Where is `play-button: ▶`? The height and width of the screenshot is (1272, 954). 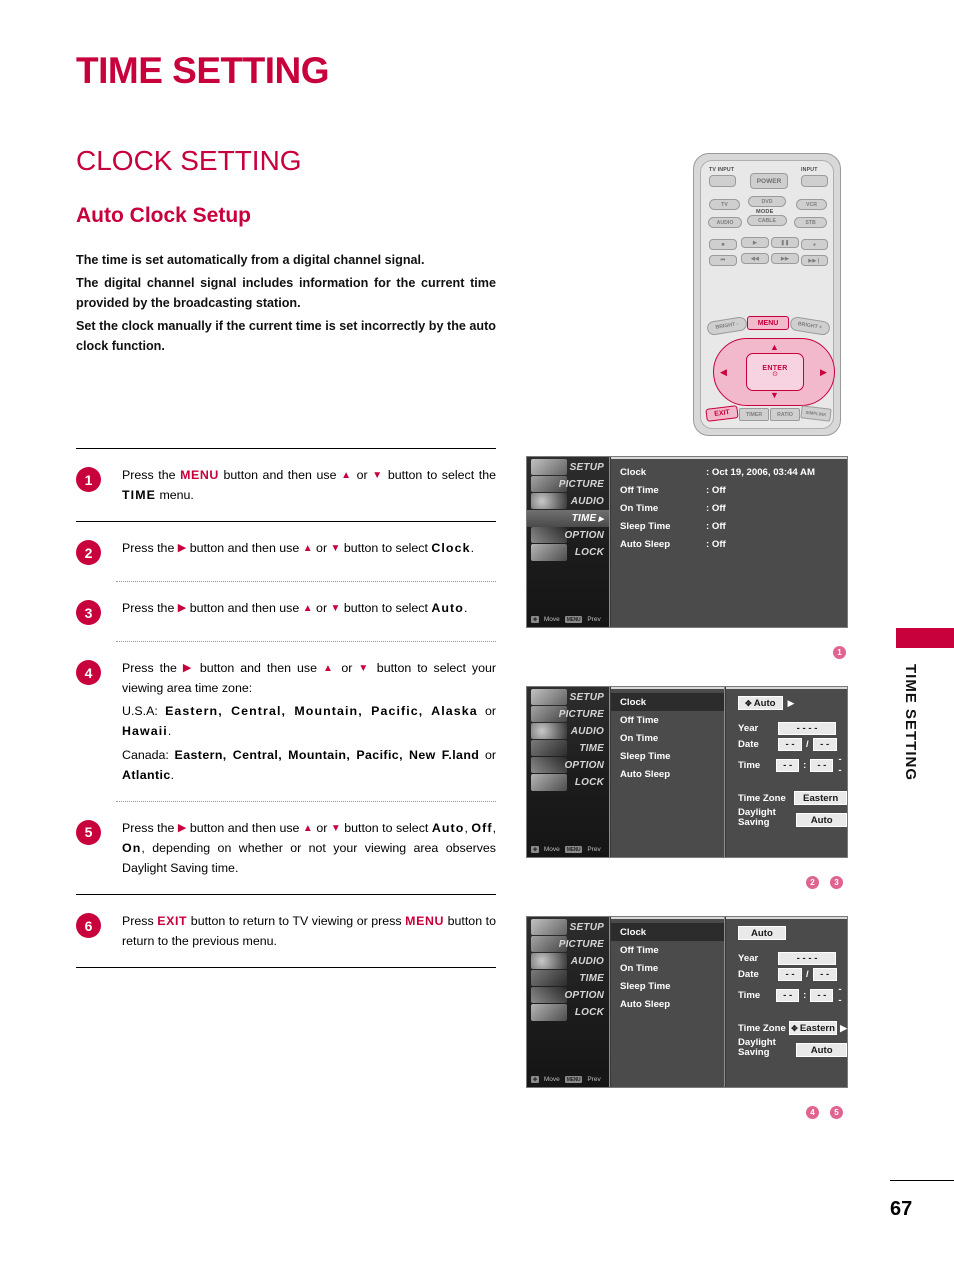 play-button: ▶ is located at coordinates (755, 242).